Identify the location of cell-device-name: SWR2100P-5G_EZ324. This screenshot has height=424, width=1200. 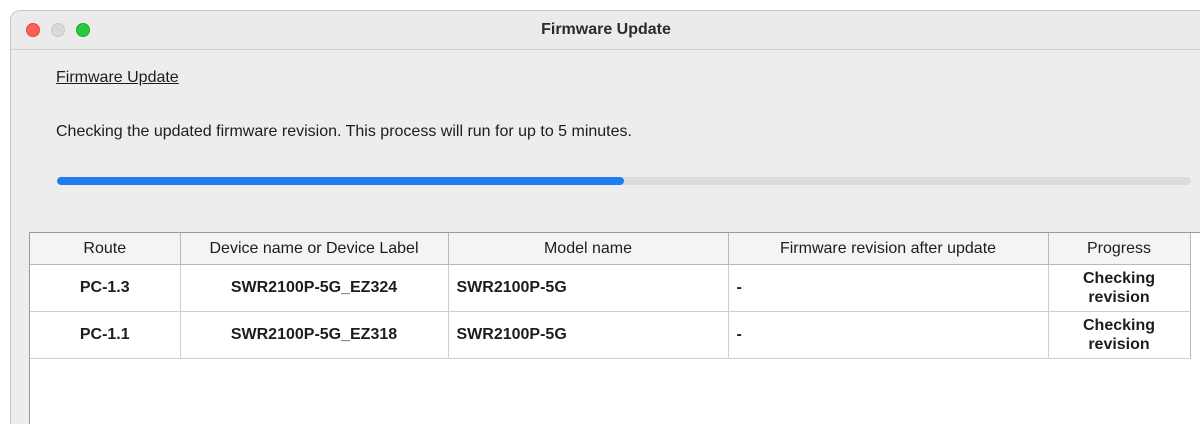
(314, 288).